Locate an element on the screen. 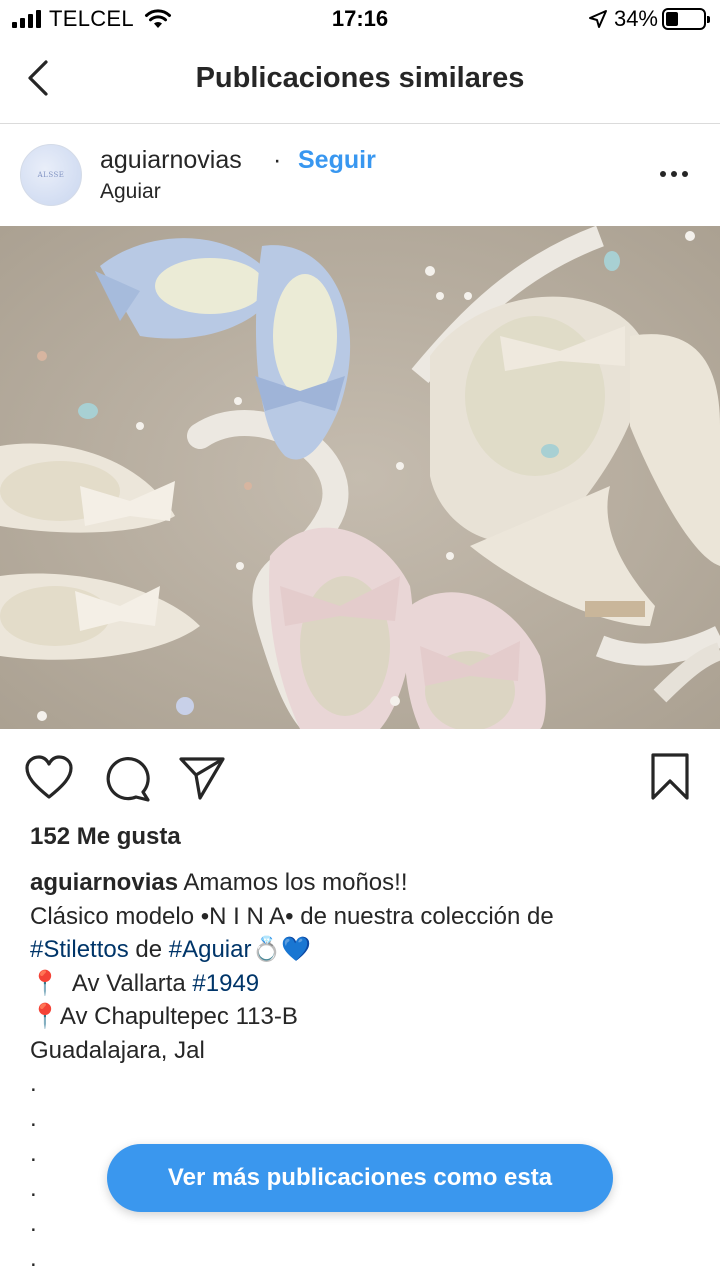 The height and width of the screenshot is (1280, 720). avatar: ALSSE is located at coordinates (51, 175).